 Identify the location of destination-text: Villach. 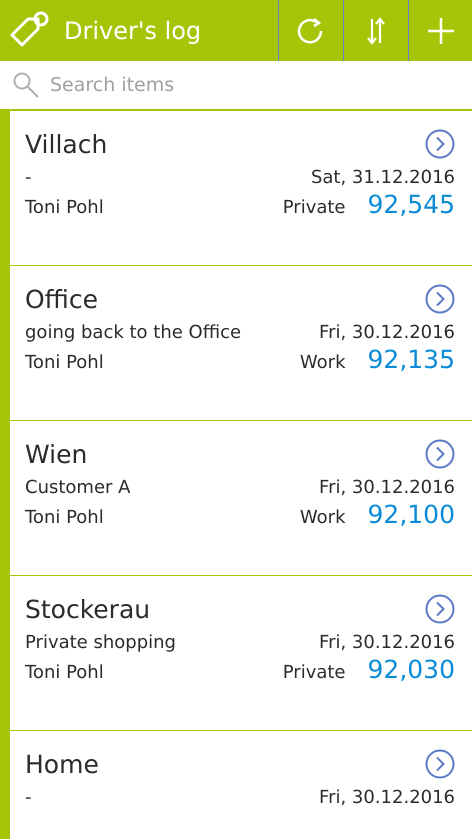
(66, 144).